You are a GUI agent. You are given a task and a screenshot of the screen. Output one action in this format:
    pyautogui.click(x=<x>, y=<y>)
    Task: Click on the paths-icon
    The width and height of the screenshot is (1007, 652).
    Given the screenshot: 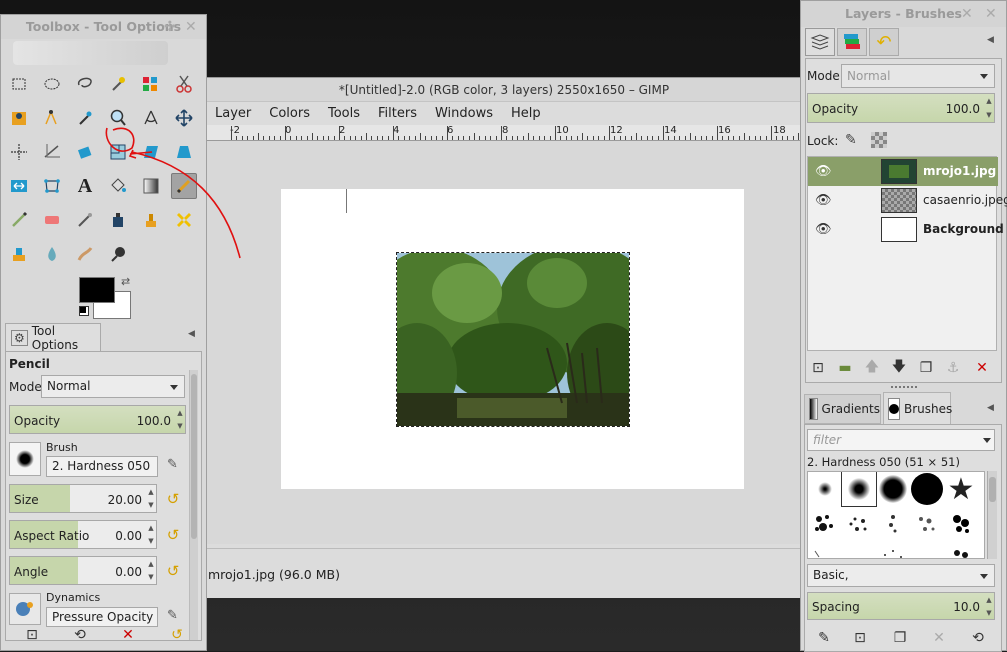 What is the action you would take?
    pyautogui.click(x=52, y=118)
    